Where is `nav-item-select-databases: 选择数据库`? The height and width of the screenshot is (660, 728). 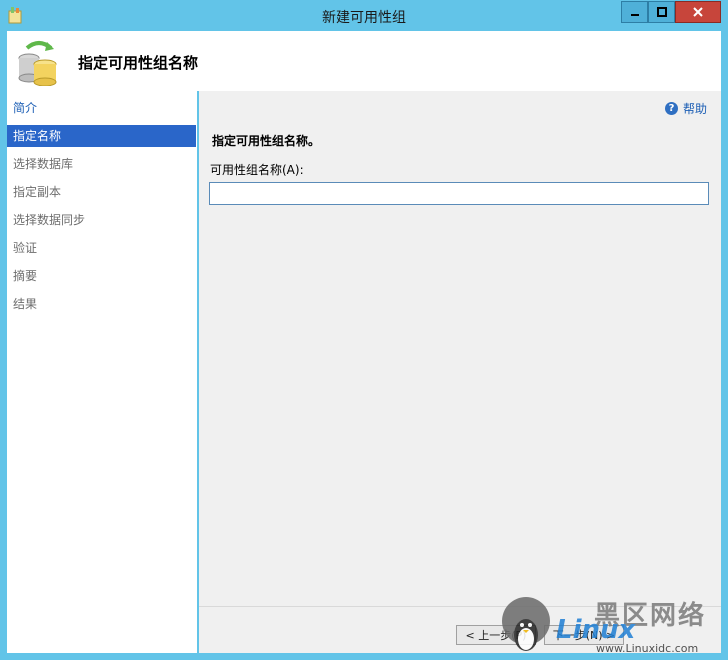 nav-item-select-databases: 选择数据库 is located at coordinates (43, 164).